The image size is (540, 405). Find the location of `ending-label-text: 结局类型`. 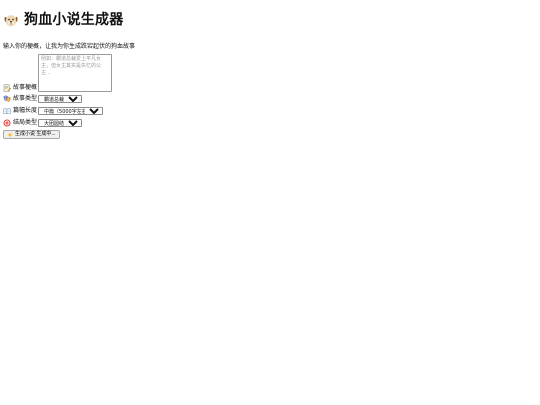

ending-label-text: 结局类型 is located at coordinates (25, 122).